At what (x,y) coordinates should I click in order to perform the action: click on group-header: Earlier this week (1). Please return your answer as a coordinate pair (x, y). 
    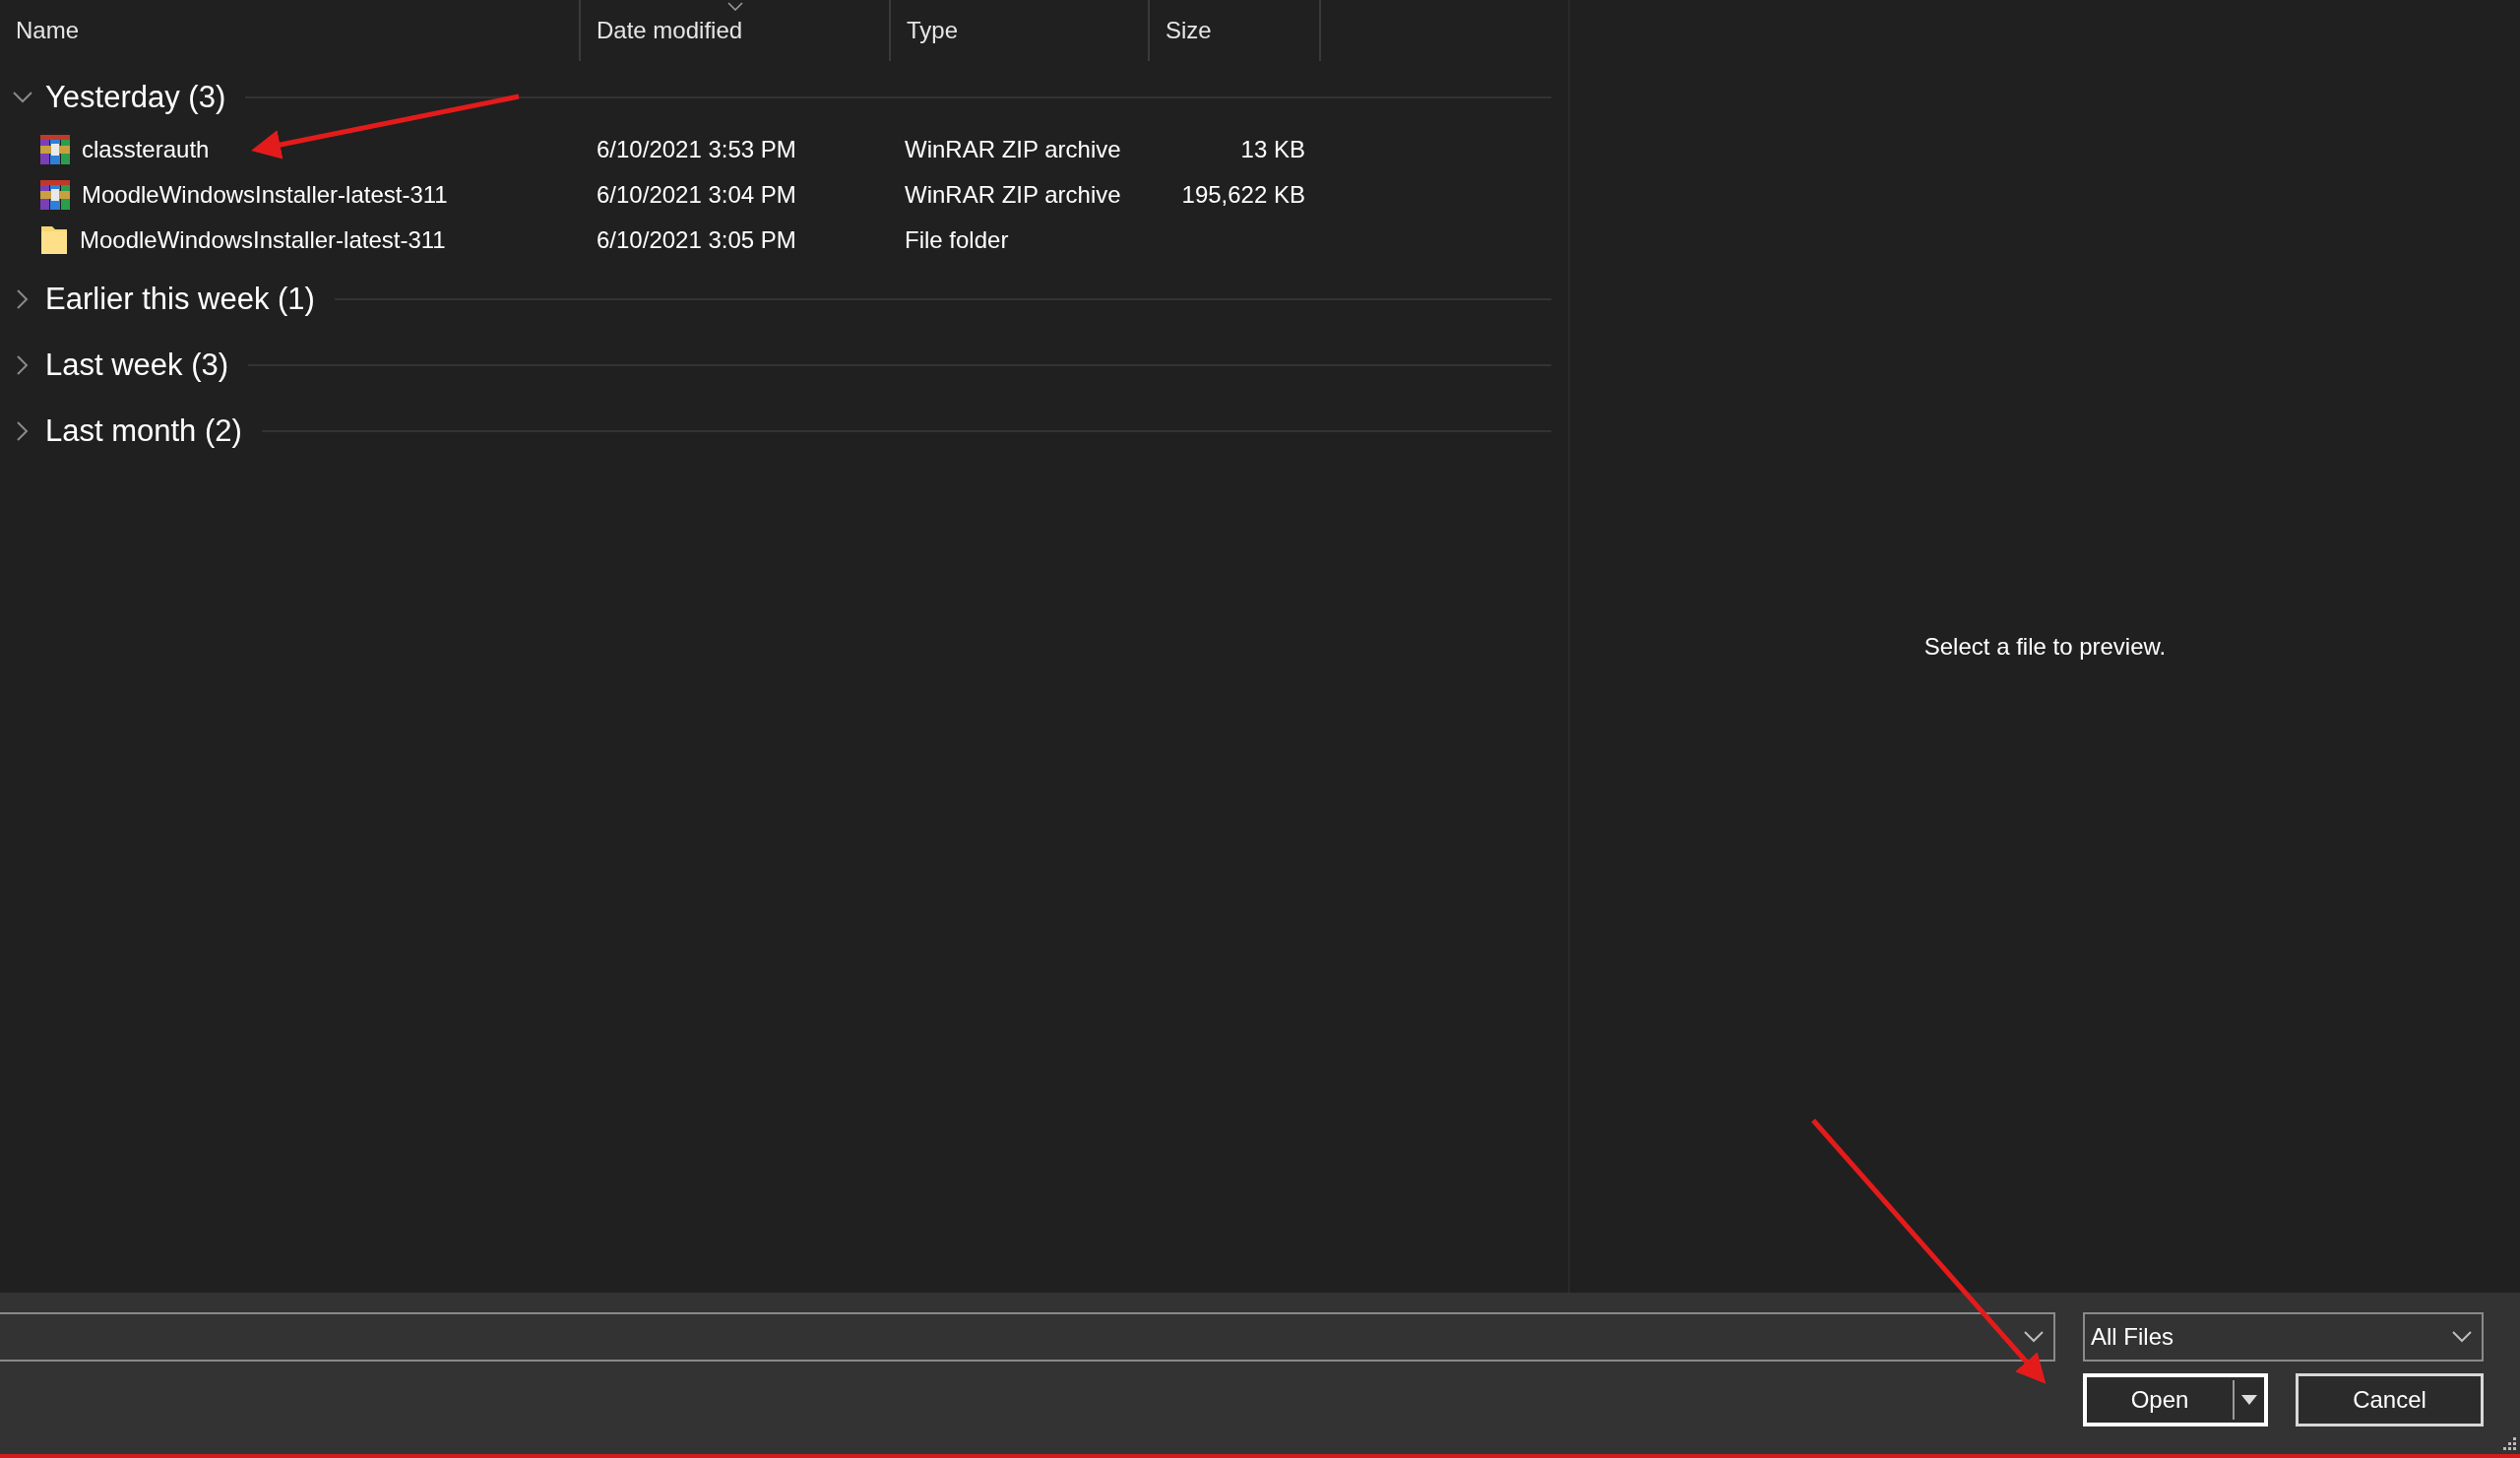
    Looking at the image, I should click on (180, 299).